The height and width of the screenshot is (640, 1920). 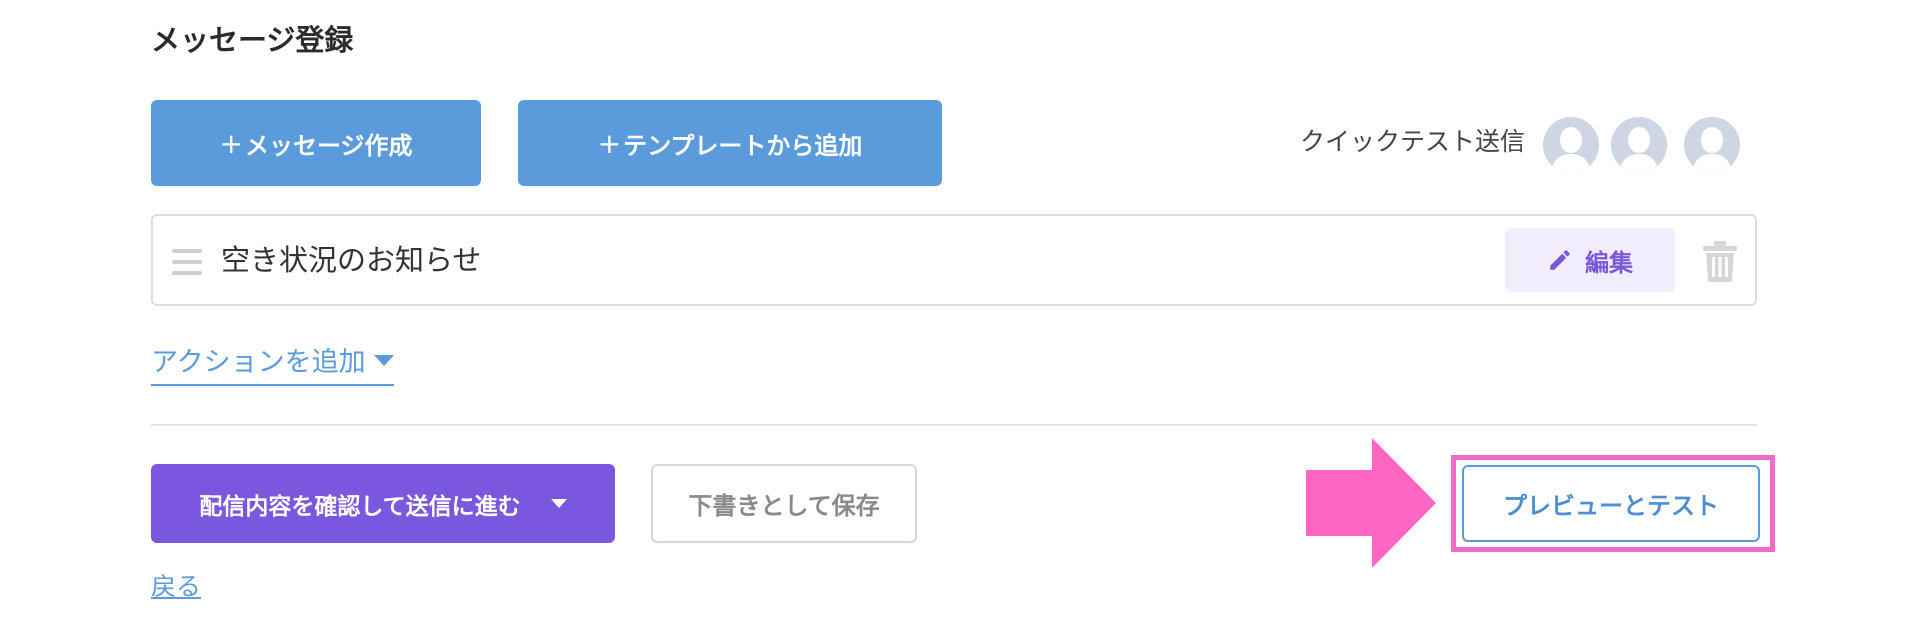 What do you see at coordinates (1609, 262) in the screenshot?
I see `edit-label: 編集` at bounding box center [1609, 262].